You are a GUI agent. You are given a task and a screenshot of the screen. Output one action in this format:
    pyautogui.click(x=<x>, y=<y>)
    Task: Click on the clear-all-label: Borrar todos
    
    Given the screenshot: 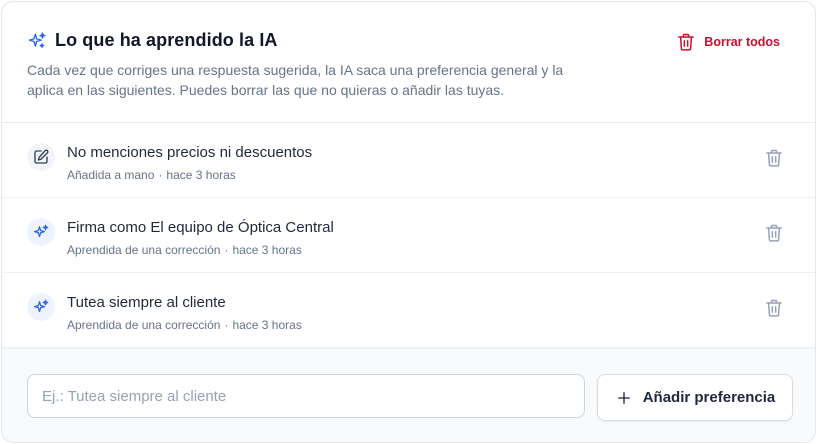 What is the action you would take?
    pyautogui.click(x=742, y=42)
    